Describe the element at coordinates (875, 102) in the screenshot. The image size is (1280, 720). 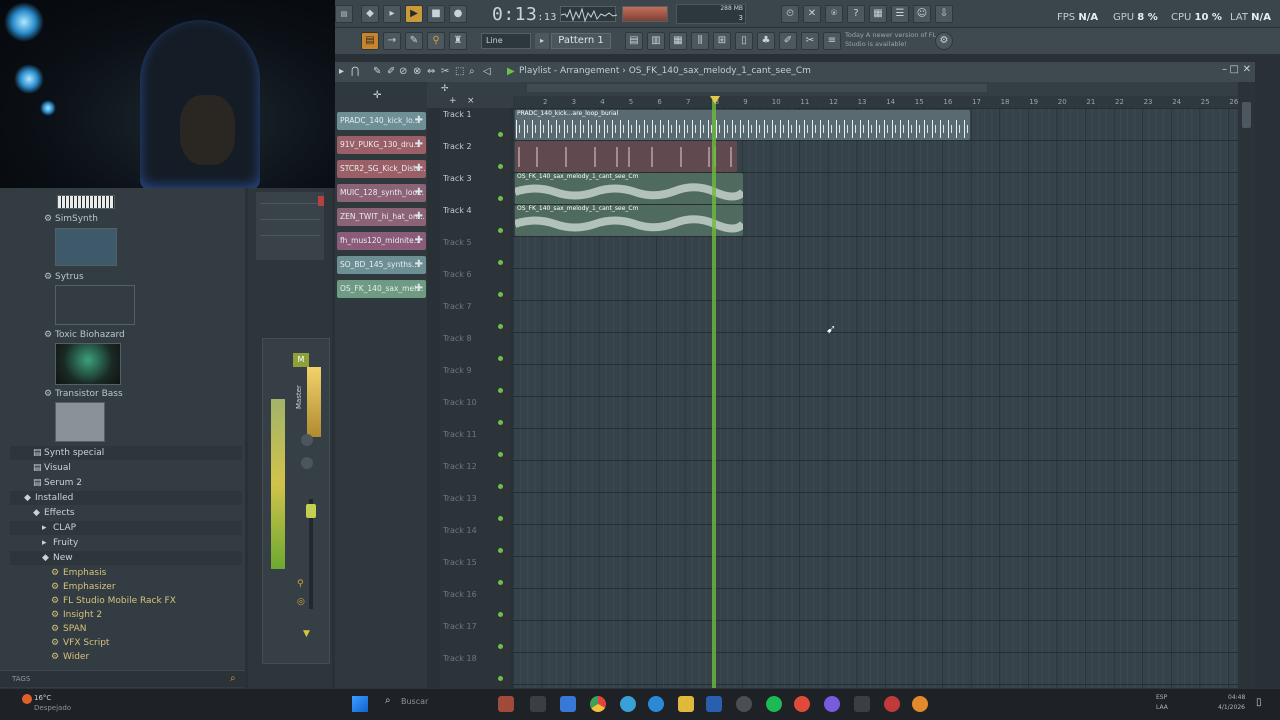
I see `timeline-ruler` at that location.